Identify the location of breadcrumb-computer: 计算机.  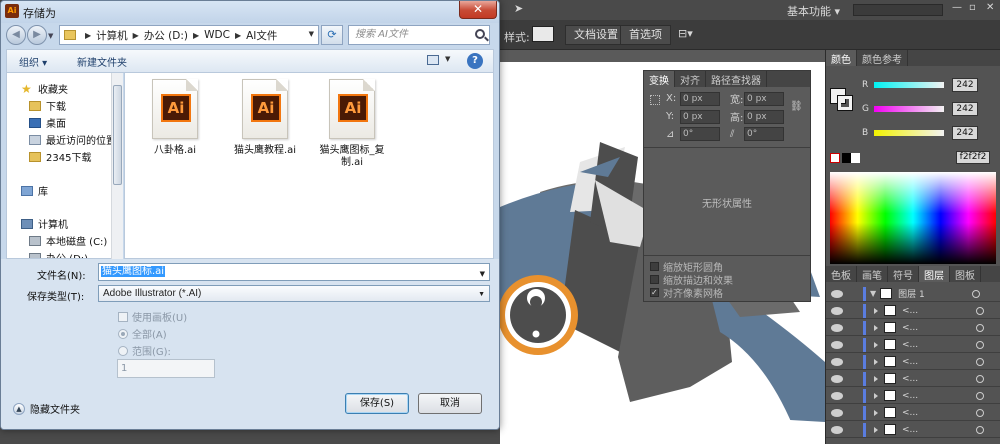
(112, 35).